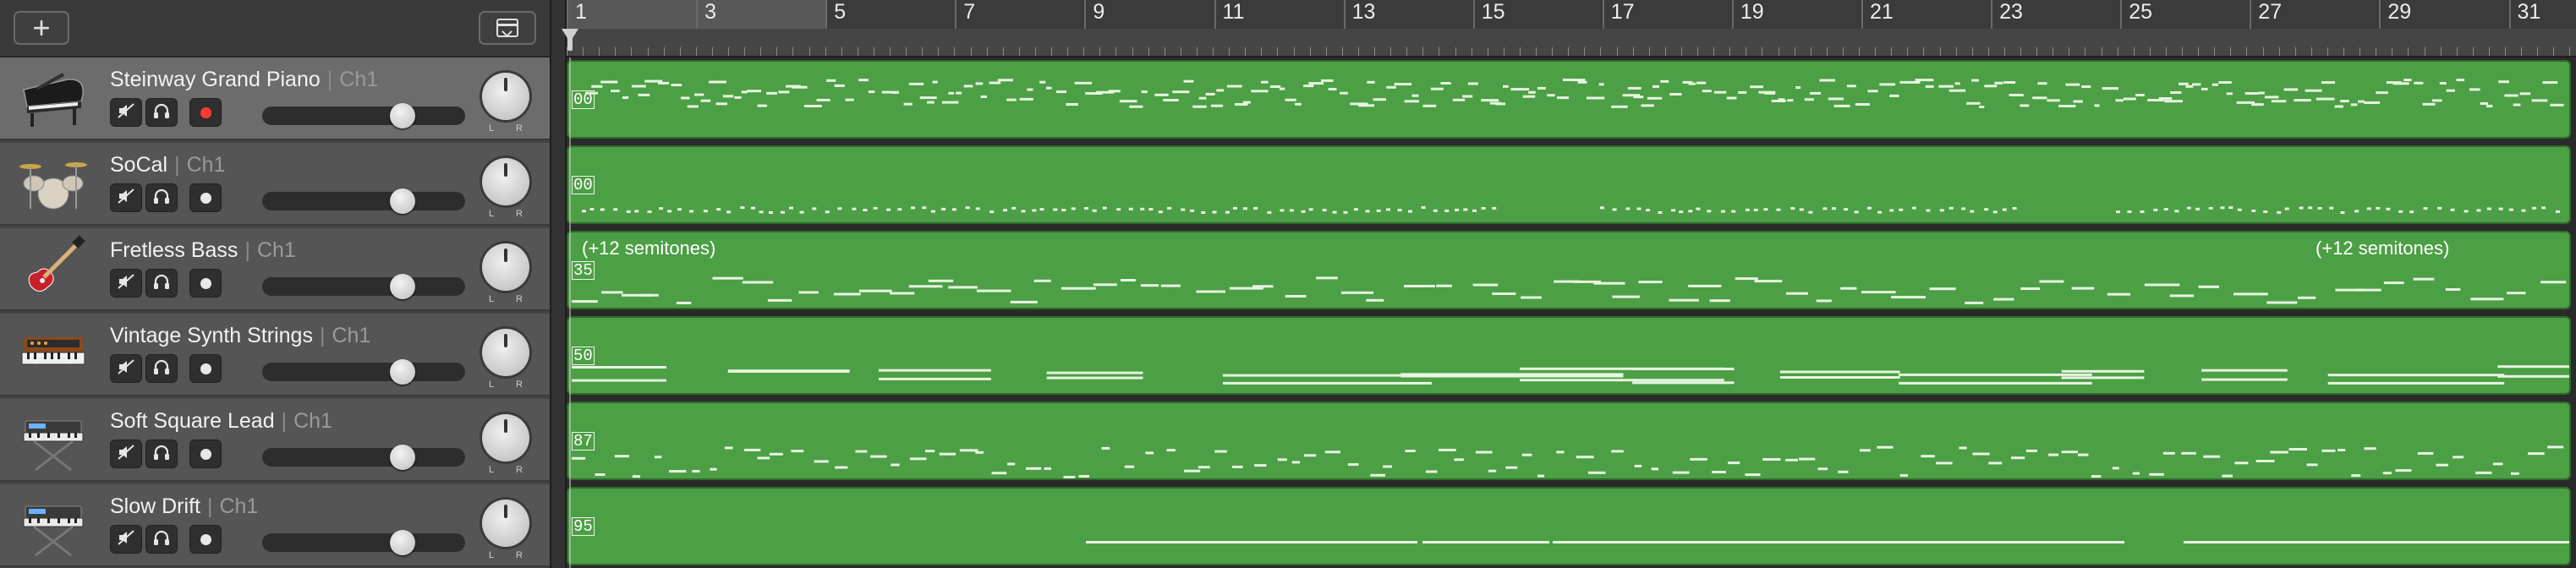 The width and height of the screenshot is (2576, 568). What do you see at coordinates (275, 355) in the screenshot?
I see `track-header: Vintage Synth Strings | Ch1 L R` at bounding box center [275, 355].